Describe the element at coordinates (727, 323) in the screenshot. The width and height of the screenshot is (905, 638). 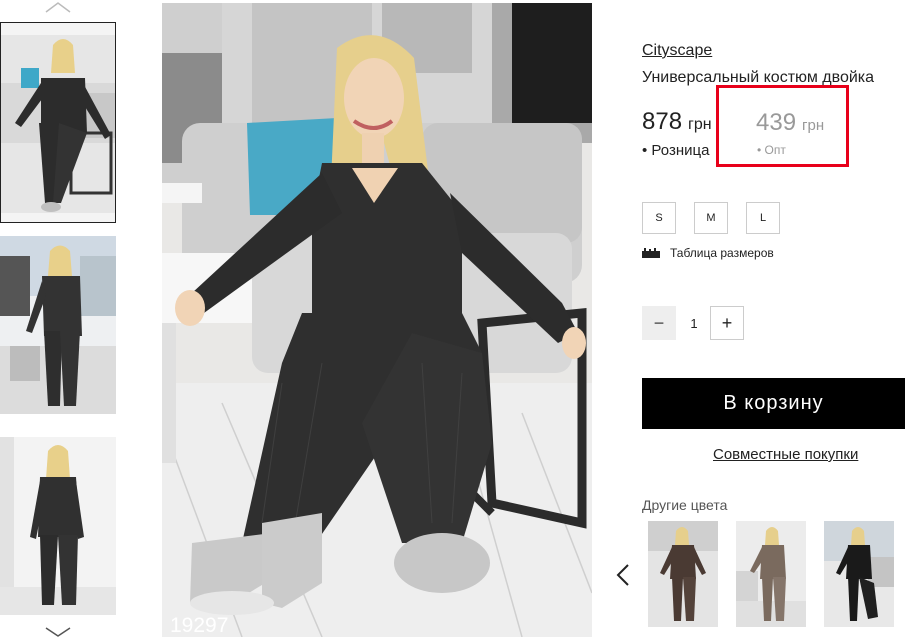
I see `quantity-increase-button: +` at that location.